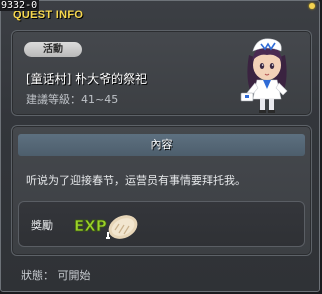 The image size is (322, 294). I want to click on reward-box: 獎勵 EXP, so click(161, 224).